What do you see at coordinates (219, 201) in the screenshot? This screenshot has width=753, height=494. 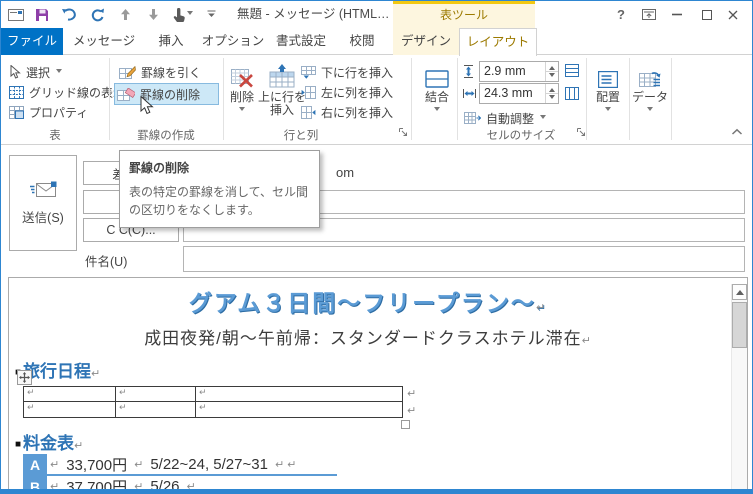 I see `tooltip-body: 表の特定の罫線を消して、セル間の区切りをなくします。` at bounding box center [219, 201].